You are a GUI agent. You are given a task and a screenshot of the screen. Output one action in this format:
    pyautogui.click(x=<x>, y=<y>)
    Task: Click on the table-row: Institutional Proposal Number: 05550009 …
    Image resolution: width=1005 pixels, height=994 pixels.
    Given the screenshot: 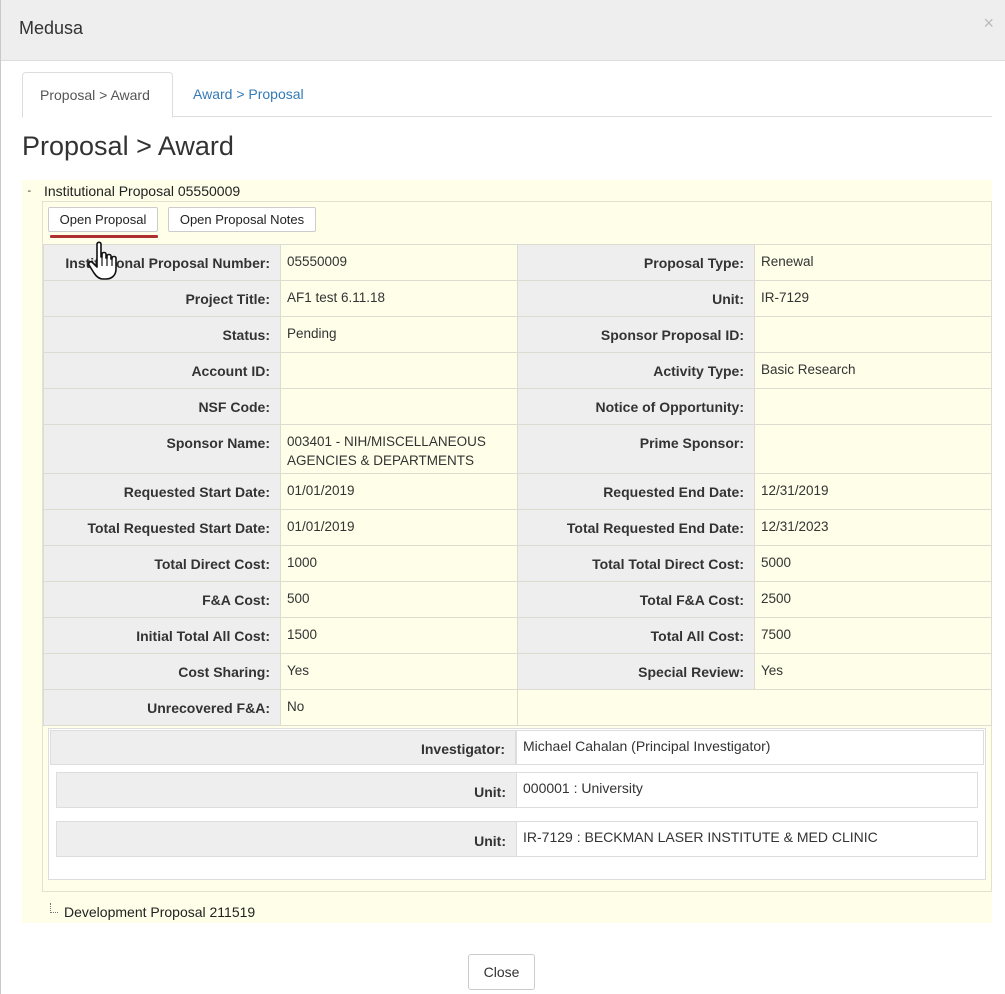 What is the action you would take?
    pyautogui.click(x=517, y=262)
    